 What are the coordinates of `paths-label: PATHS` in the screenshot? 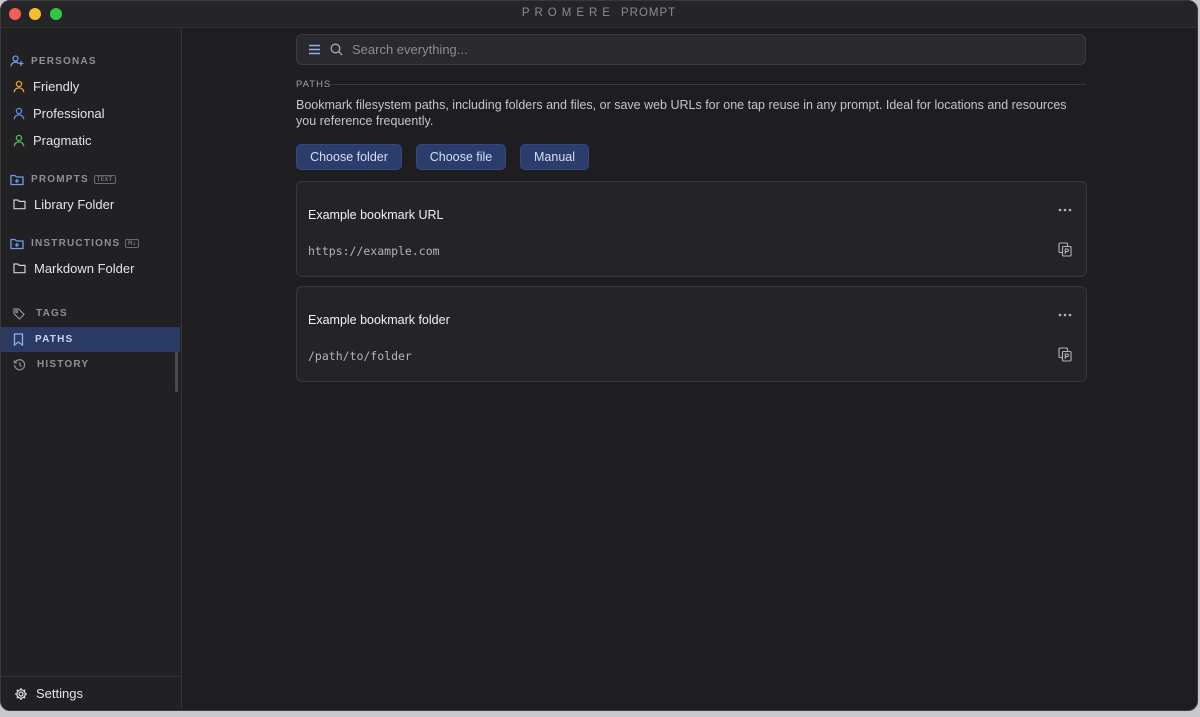 It's located at (54, 339).